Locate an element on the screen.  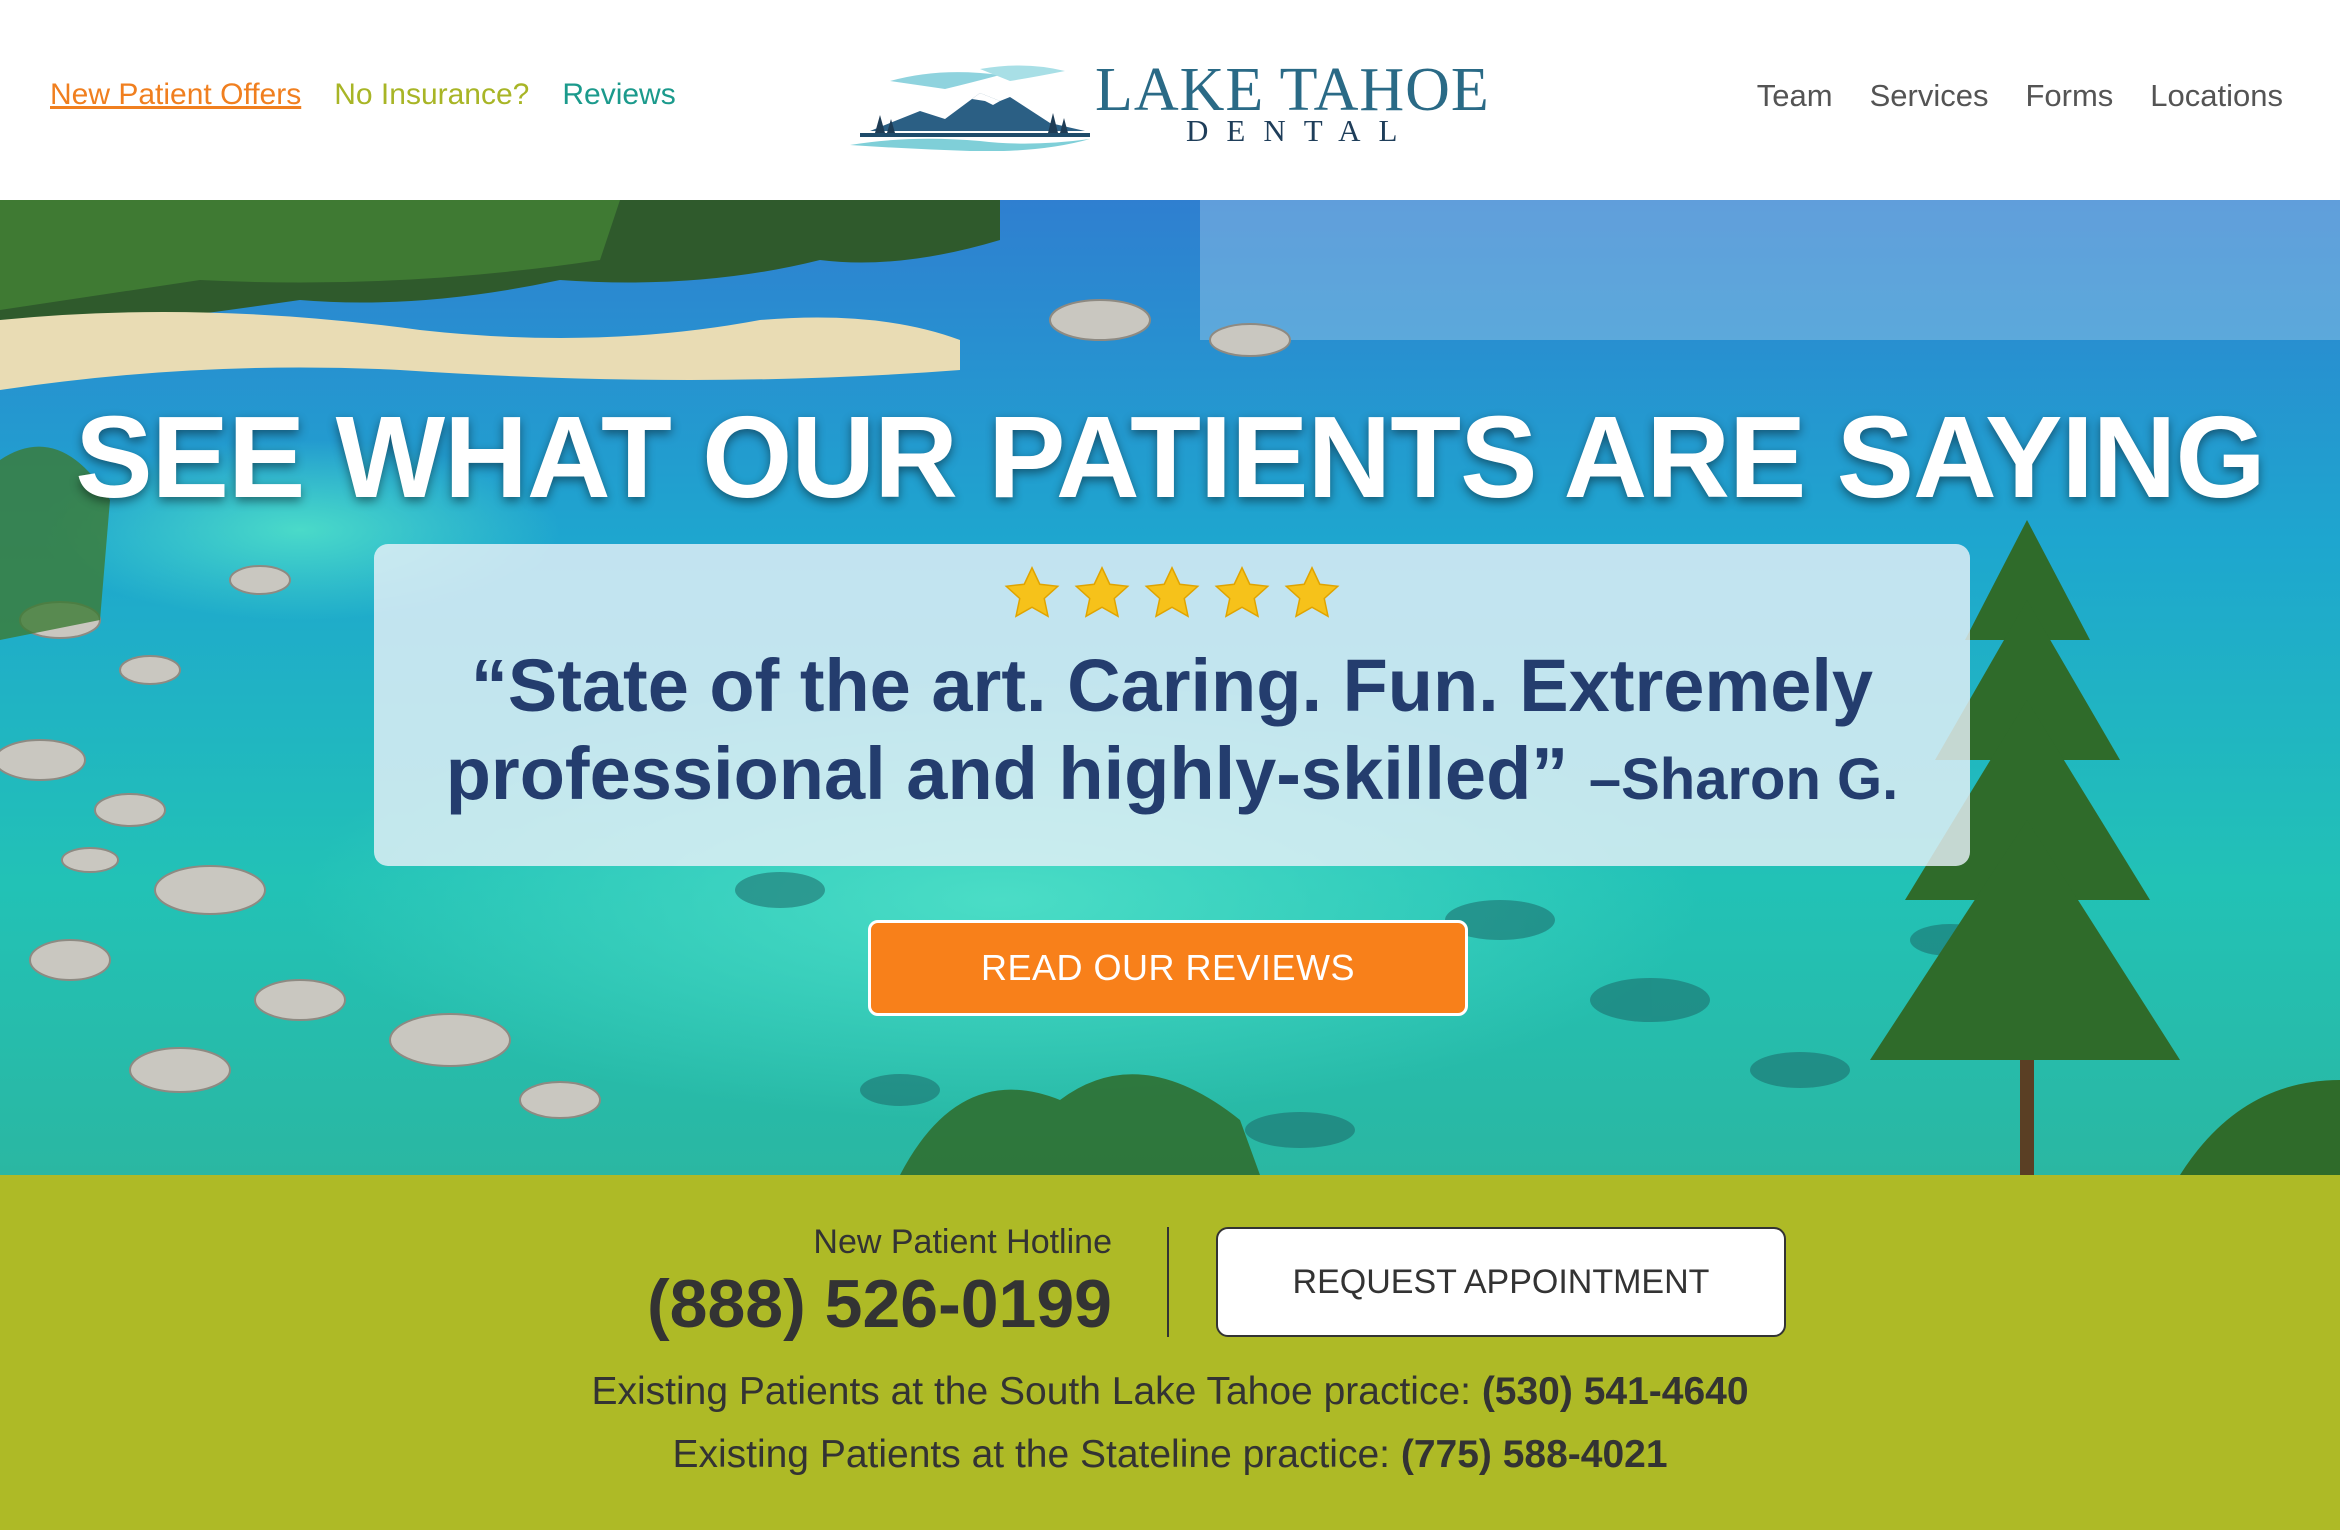
logo-subtitle: DENTAL is located at coordinates (1301, 130).